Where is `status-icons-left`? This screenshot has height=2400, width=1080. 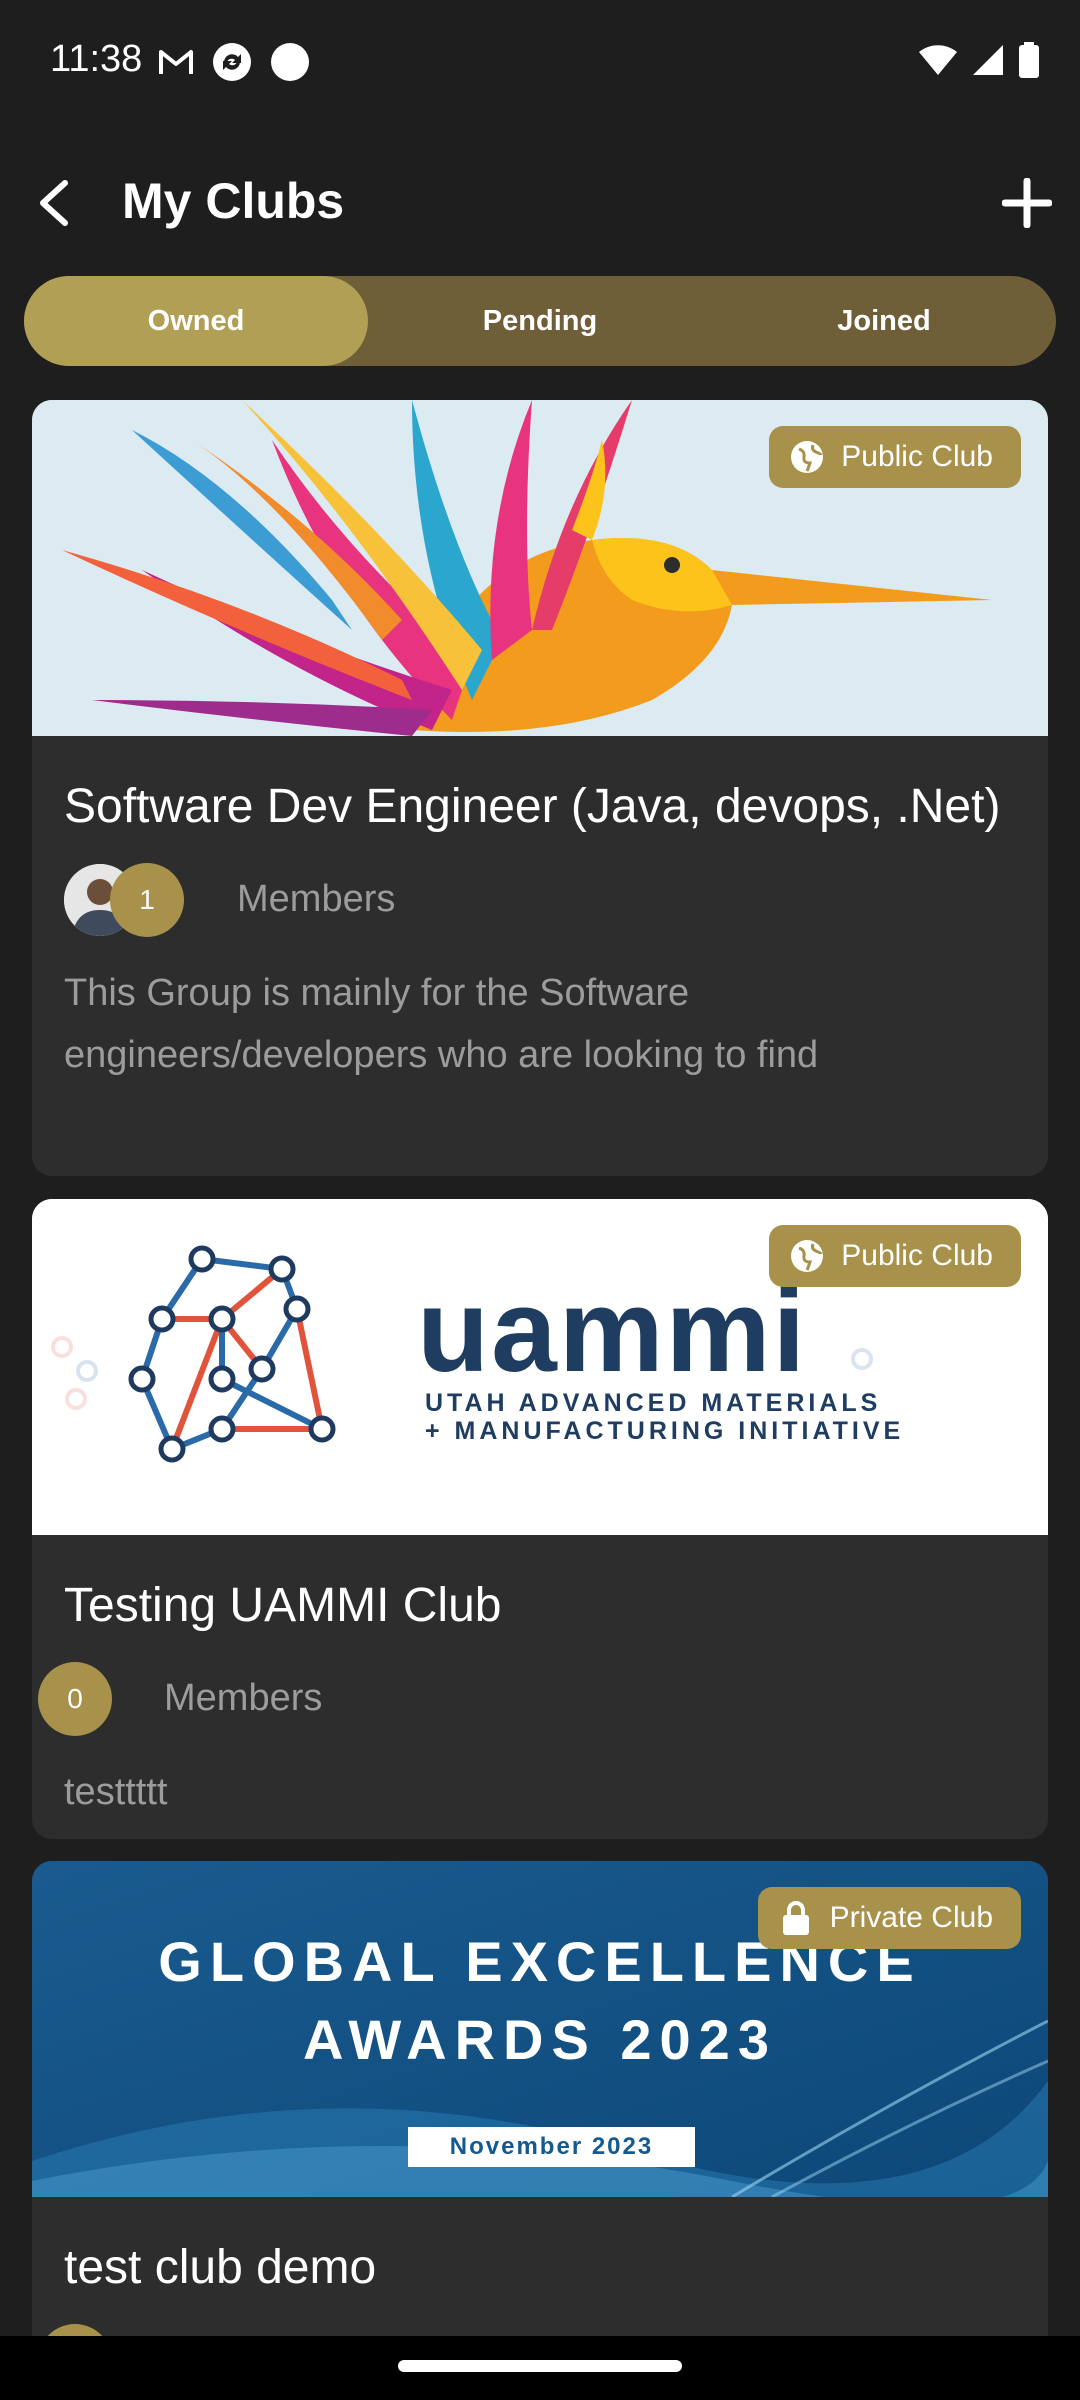
status-icons-left is located at coordinates (234, 64).